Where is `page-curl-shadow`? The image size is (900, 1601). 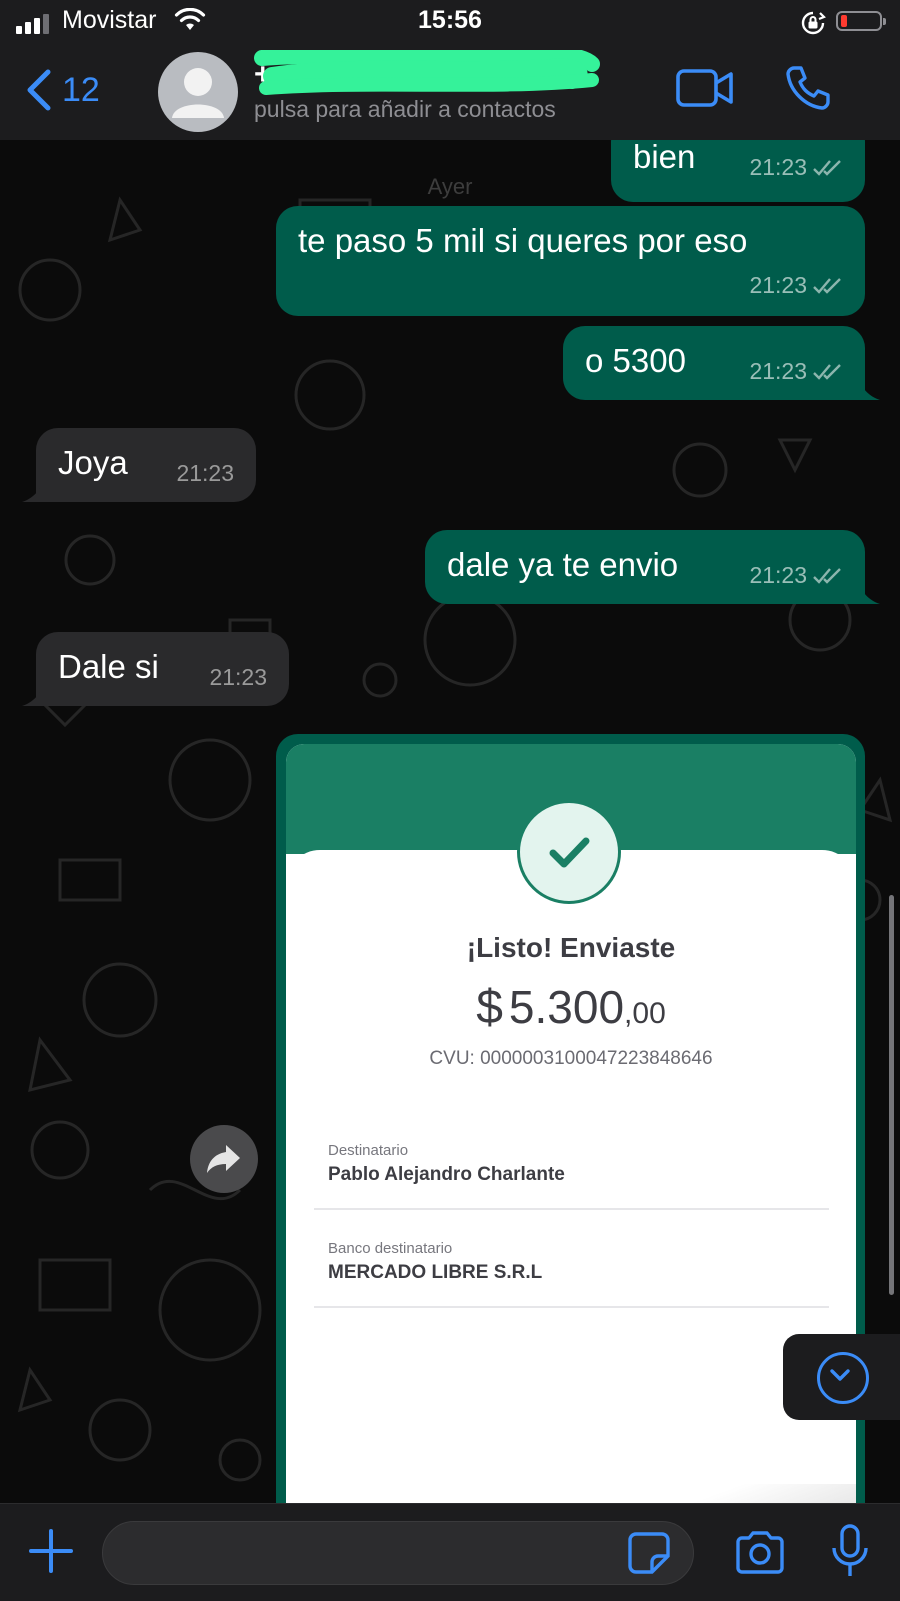
page-curl-shadow is located at coordinates (736, 1493).